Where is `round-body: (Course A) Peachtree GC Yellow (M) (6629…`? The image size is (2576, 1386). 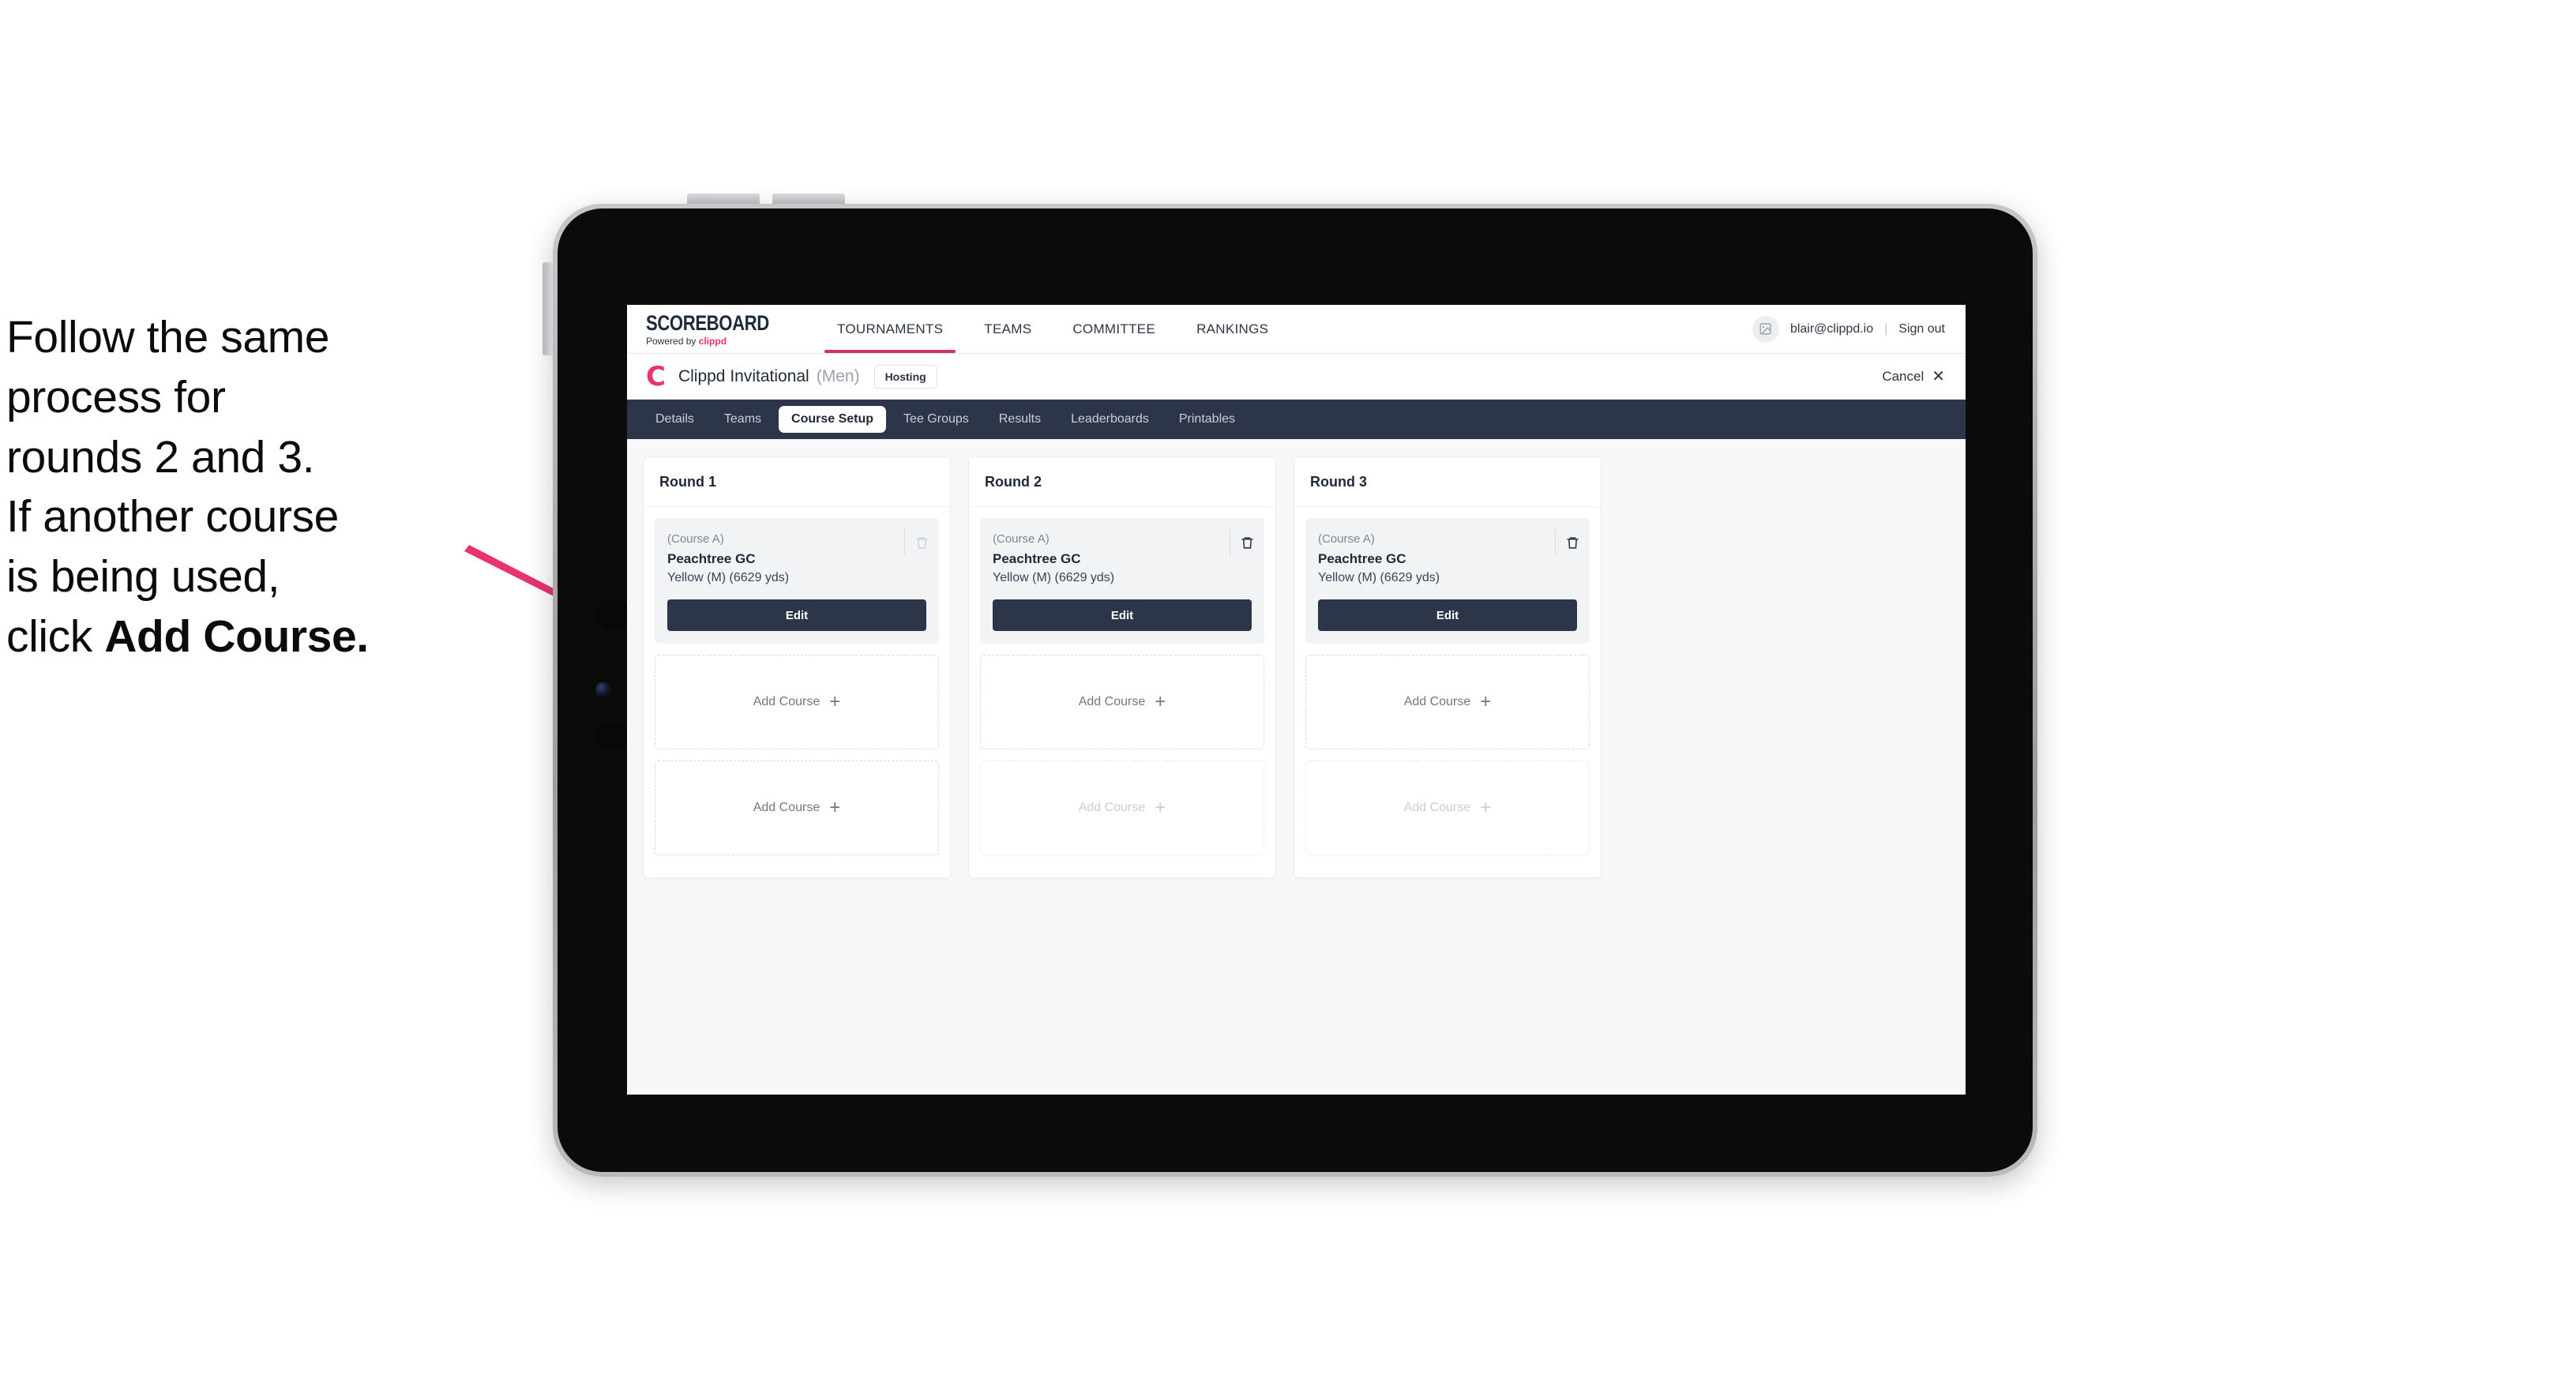
round-body: (Course A) Peachtree GC Yellow (M) (6629… is located at coordinates (1122, 681).